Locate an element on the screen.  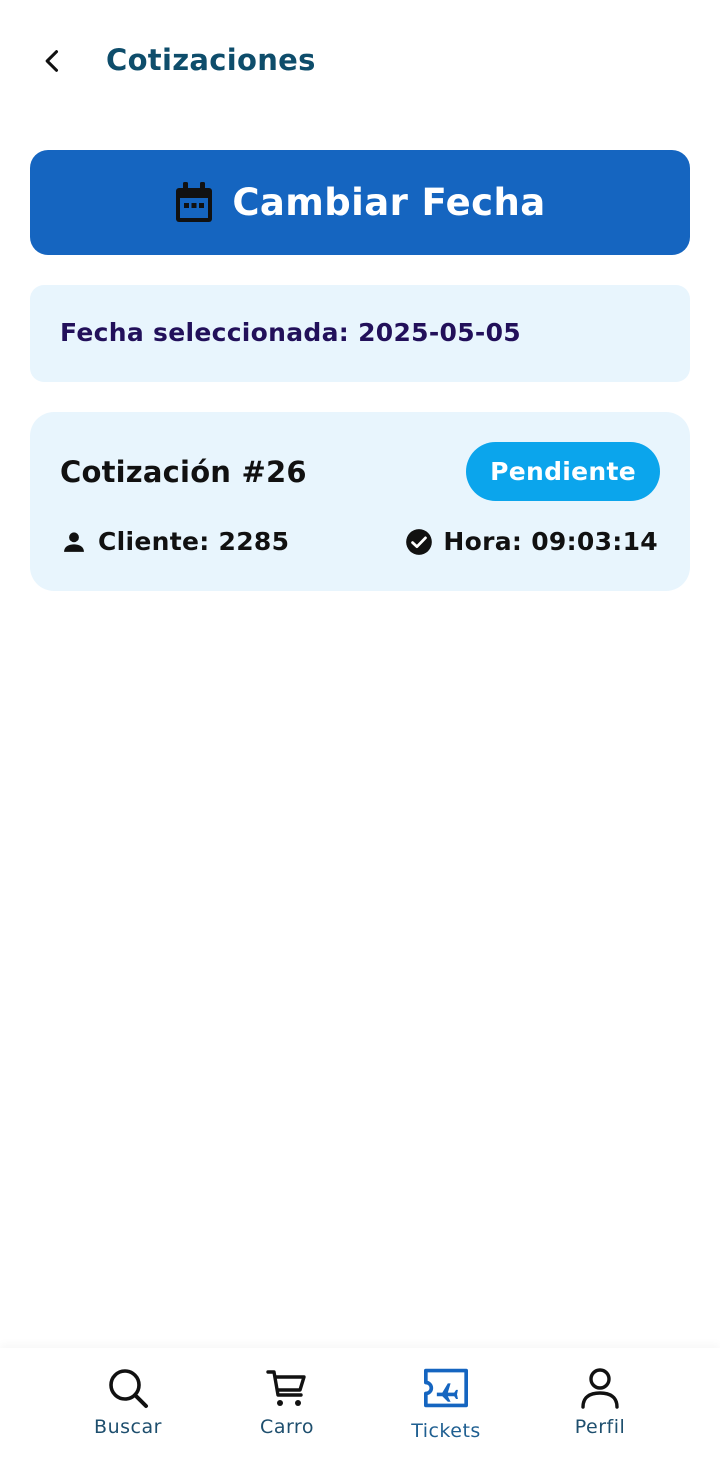
nav-item-carro: Carro is located at coordinates (287, 1405).